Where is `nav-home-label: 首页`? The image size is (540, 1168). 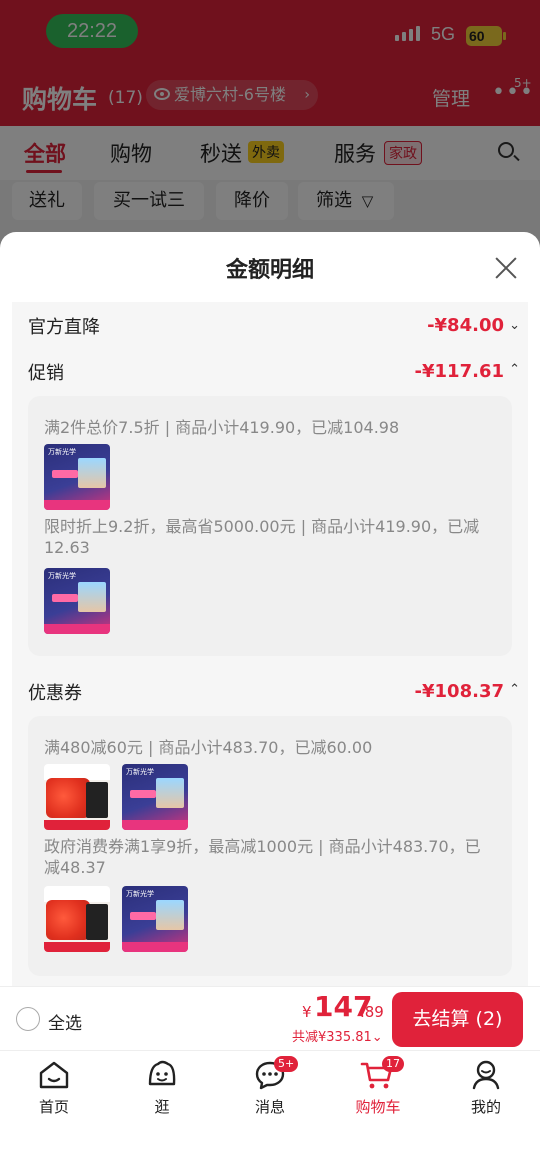
nav-home-label: 首页 is located at coordinates (54, 1106).